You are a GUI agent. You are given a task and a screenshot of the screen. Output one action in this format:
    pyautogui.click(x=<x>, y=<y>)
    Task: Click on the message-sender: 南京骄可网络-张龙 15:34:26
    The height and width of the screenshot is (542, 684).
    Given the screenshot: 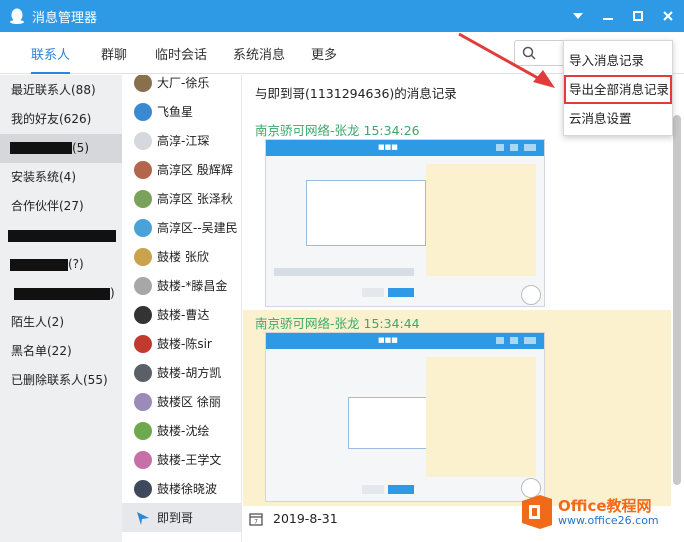 What is the action you would take?
    pyautogui.click(x=337, y=130)
    